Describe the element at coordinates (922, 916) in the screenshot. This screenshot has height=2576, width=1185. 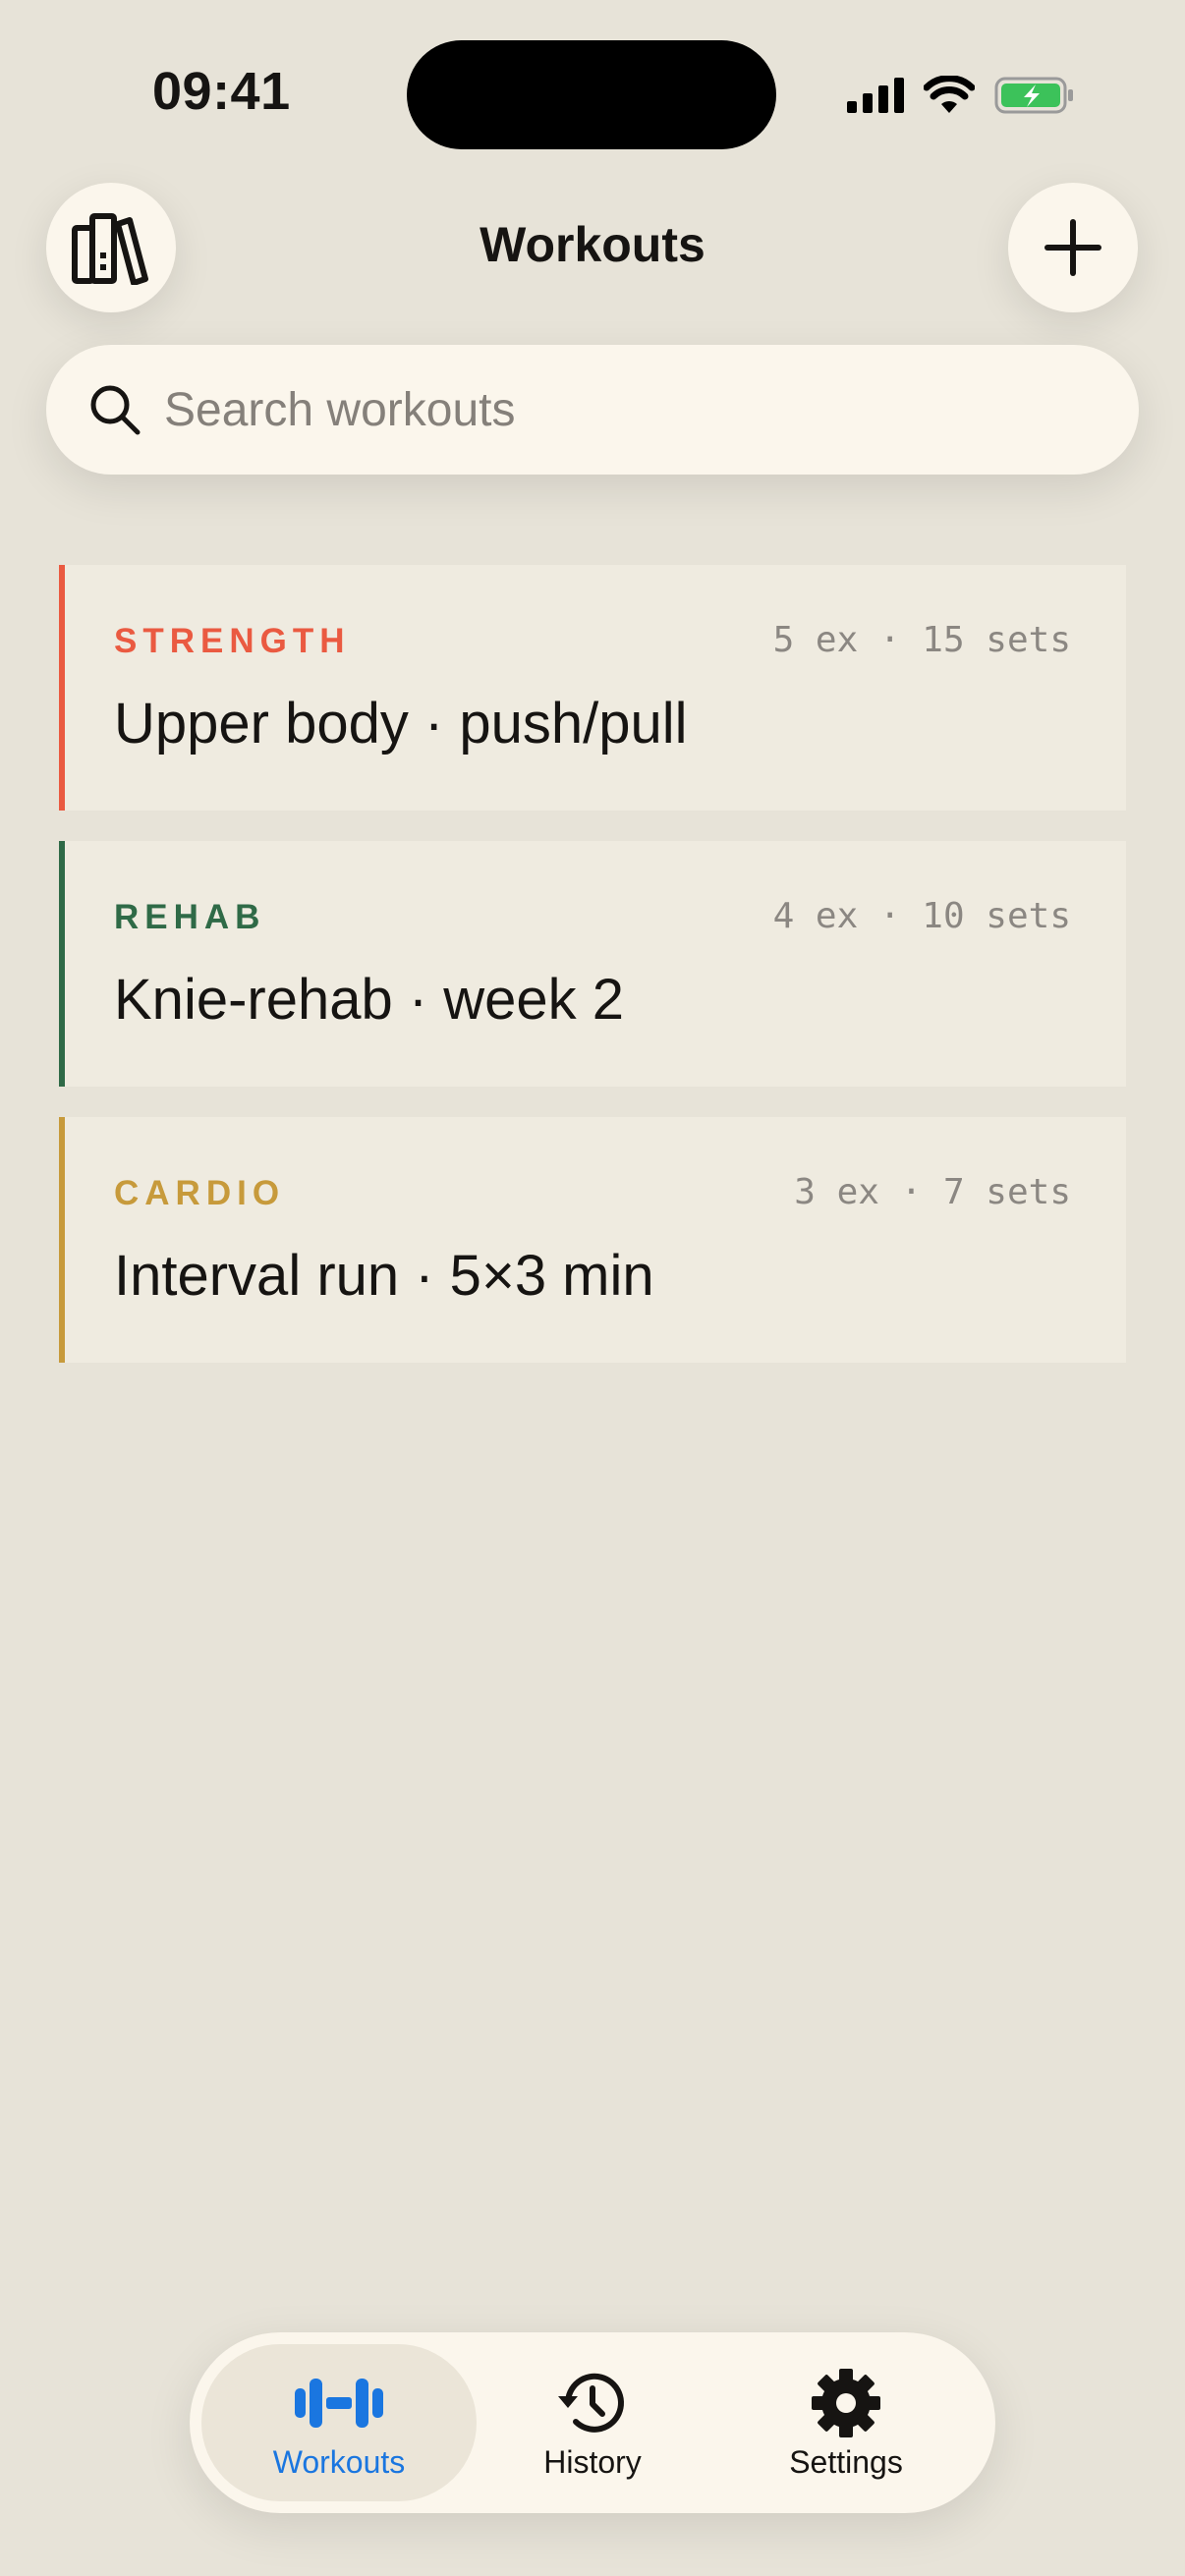
I see `workout-meta: 4 ex · 10 sets` at that location.